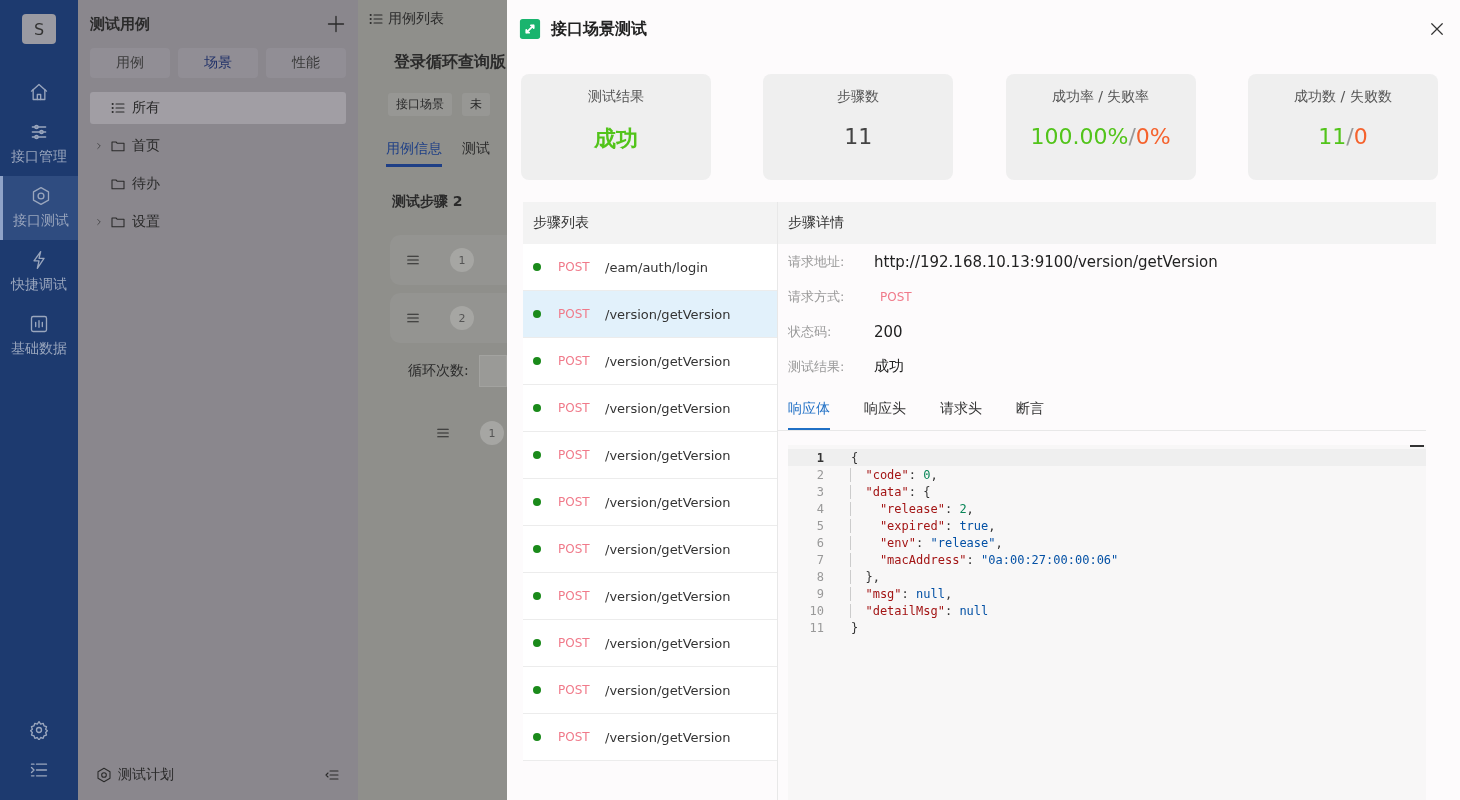  What do you see at coordinates (39, 324) in the screenshot?
I see `chart-icon` at bounding box center [39, 324].